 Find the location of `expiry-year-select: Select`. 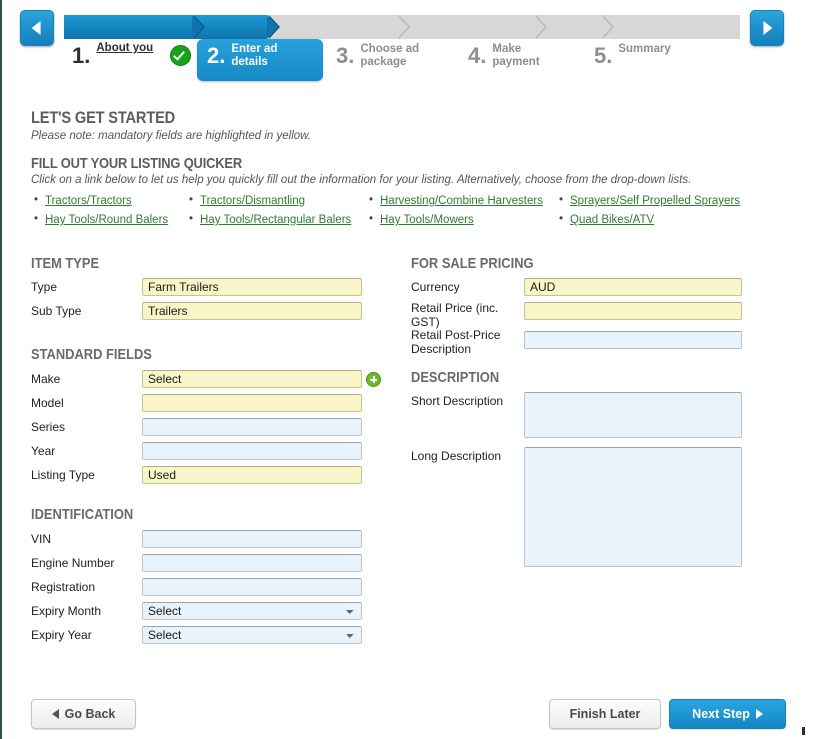

expiry-year-select: Select is located at coordinates (252, 635).